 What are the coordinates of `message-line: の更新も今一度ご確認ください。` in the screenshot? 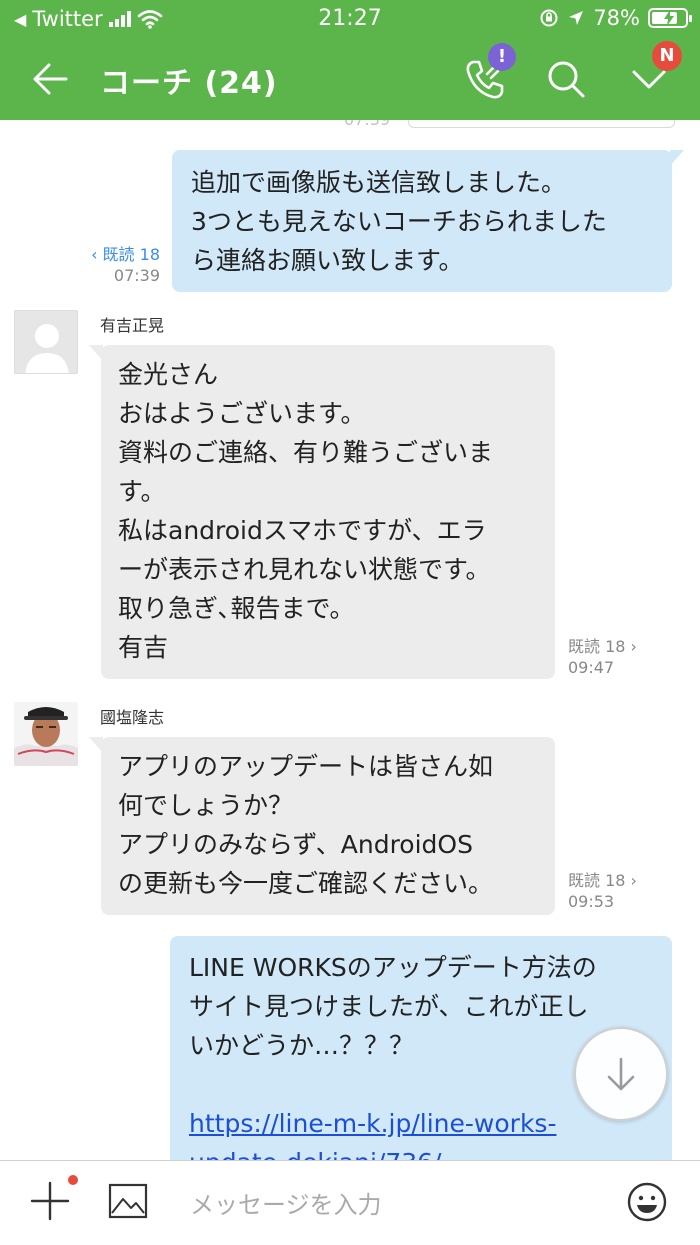 It's located at (306, 883).